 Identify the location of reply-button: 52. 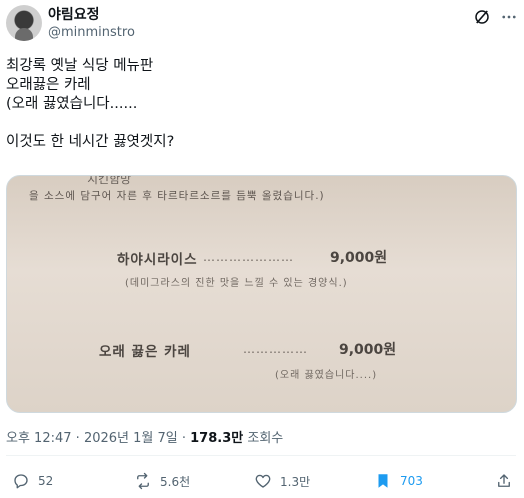
(32, 481).